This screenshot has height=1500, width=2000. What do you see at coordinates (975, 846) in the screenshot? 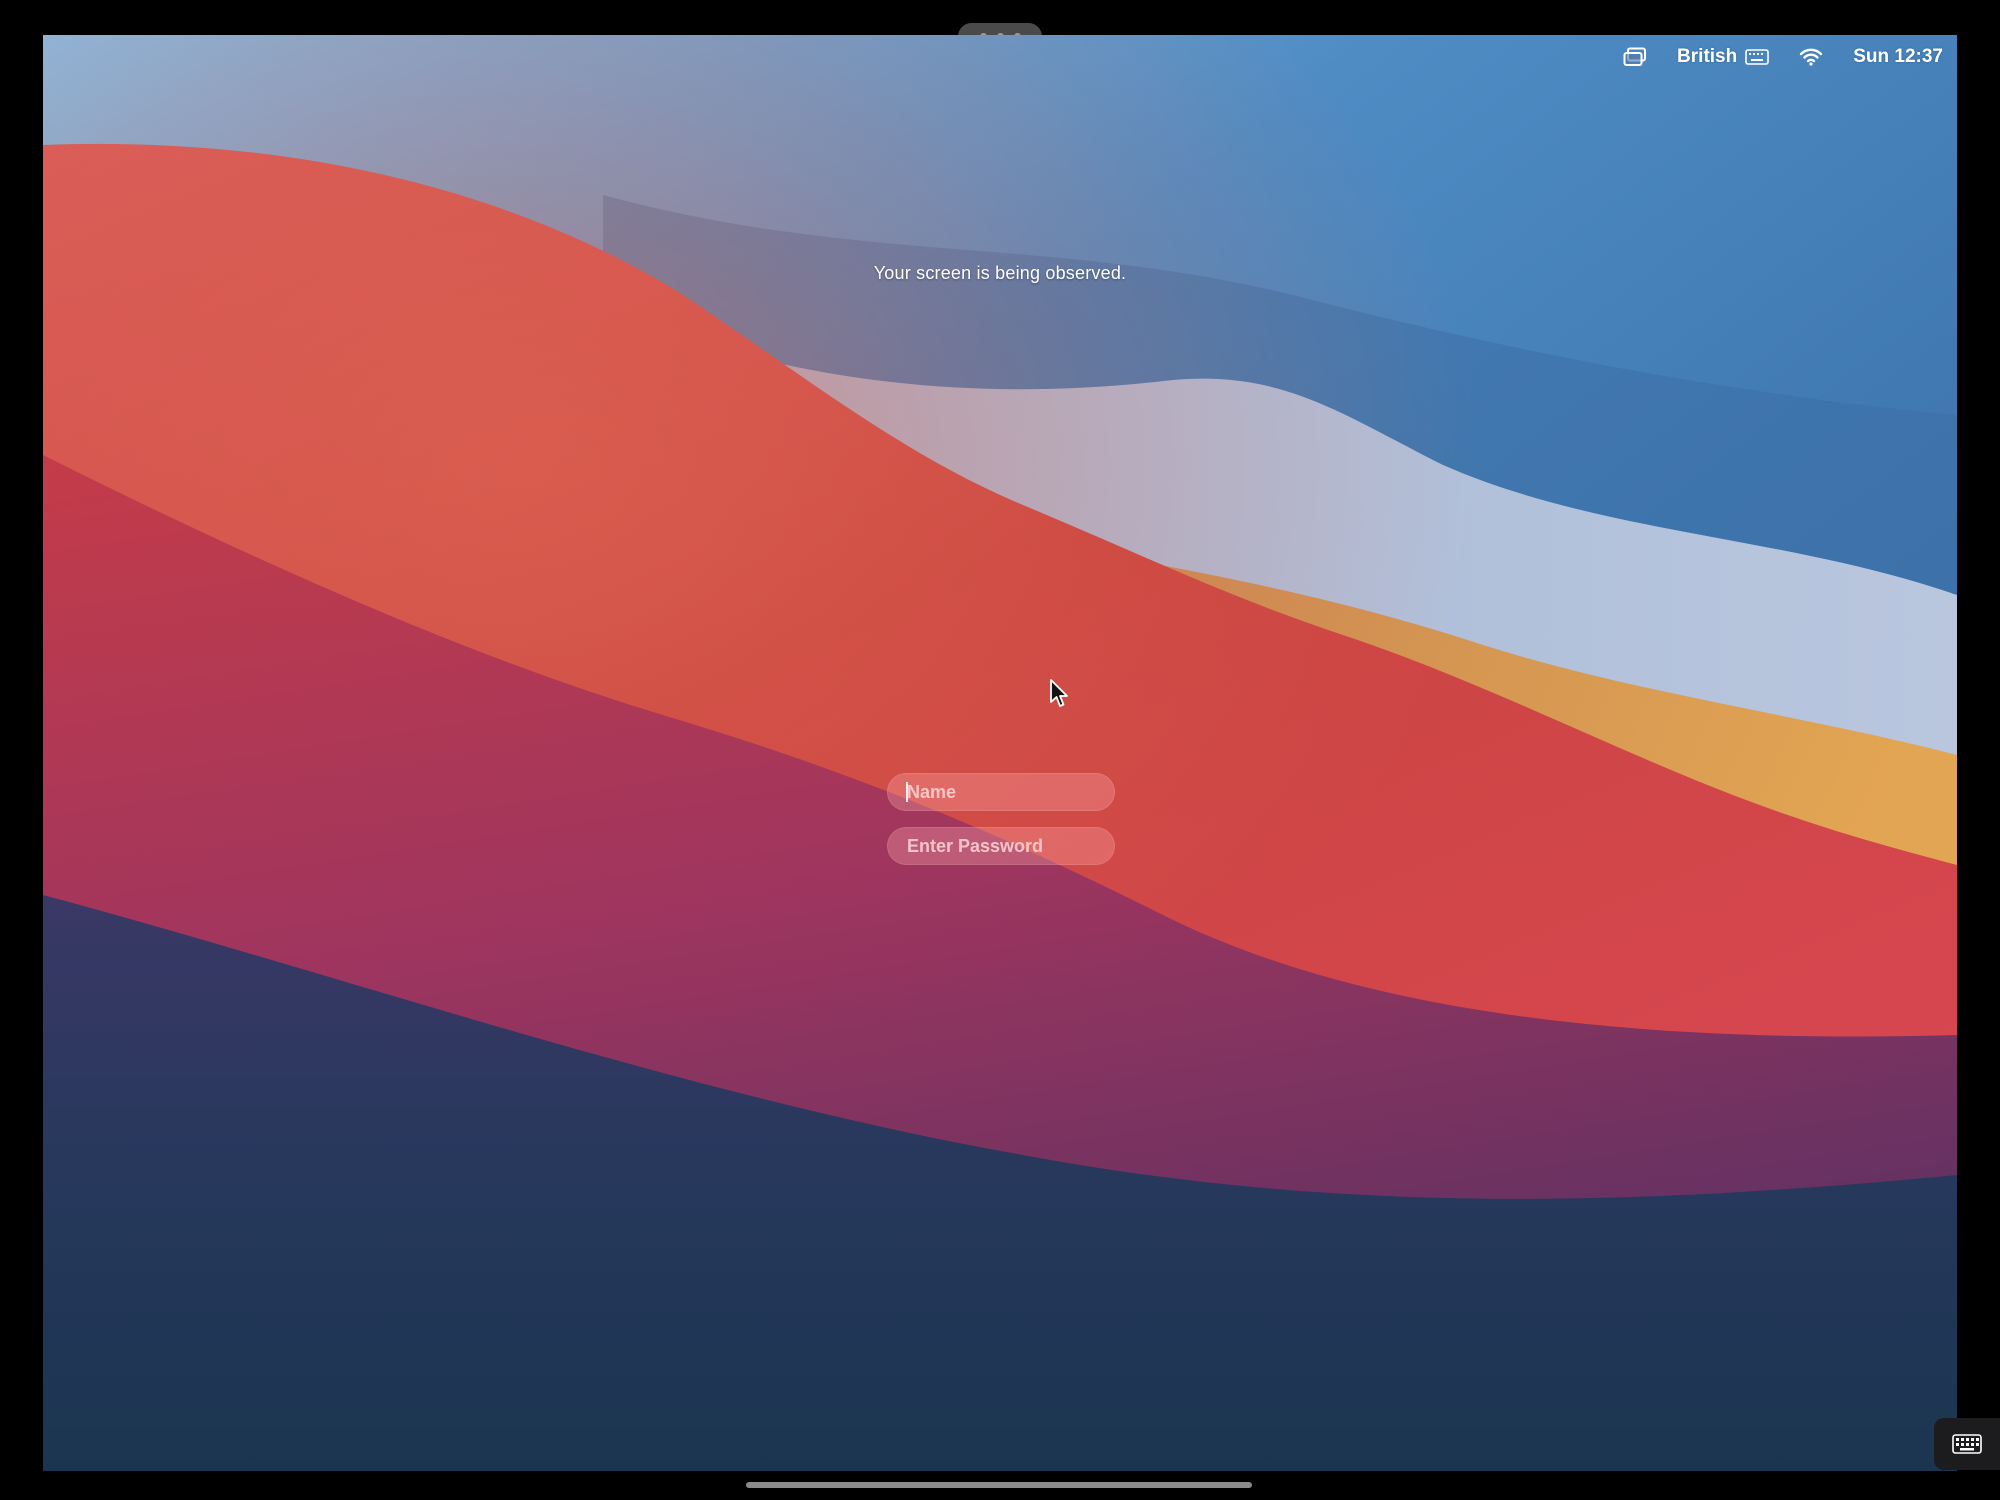
I see `password-placeholder: Enter Password` at bounding box center [975, 846].